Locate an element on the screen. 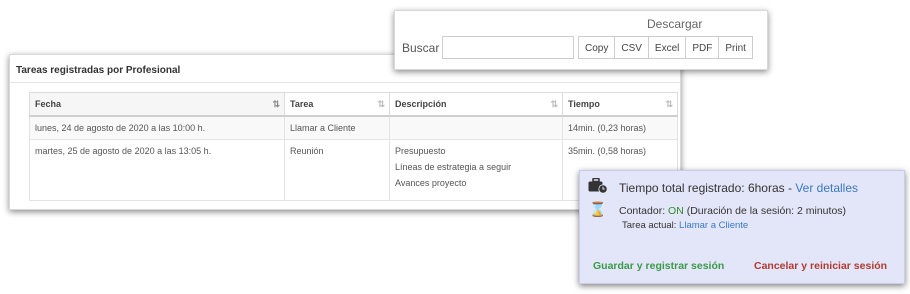 The image size is (910, 294). counter-status: ON is located at coordinates (676, 211).